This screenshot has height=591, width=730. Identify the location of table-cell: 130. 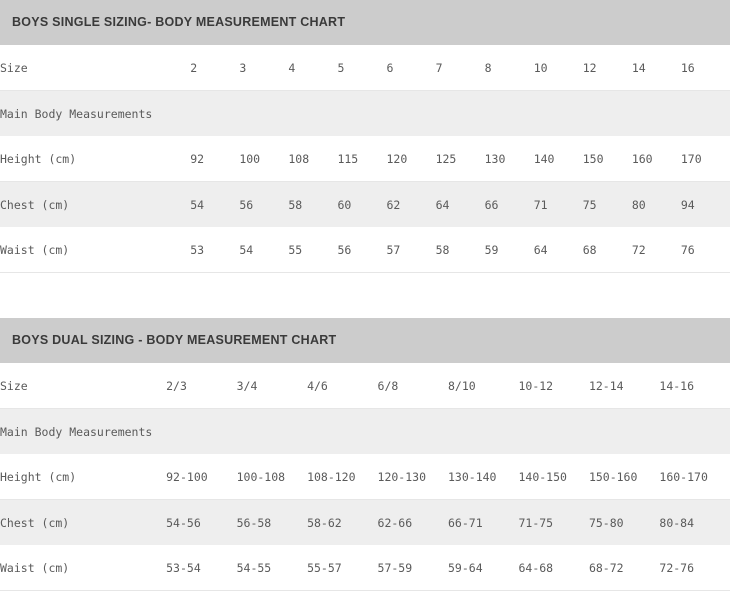
(509, 159).